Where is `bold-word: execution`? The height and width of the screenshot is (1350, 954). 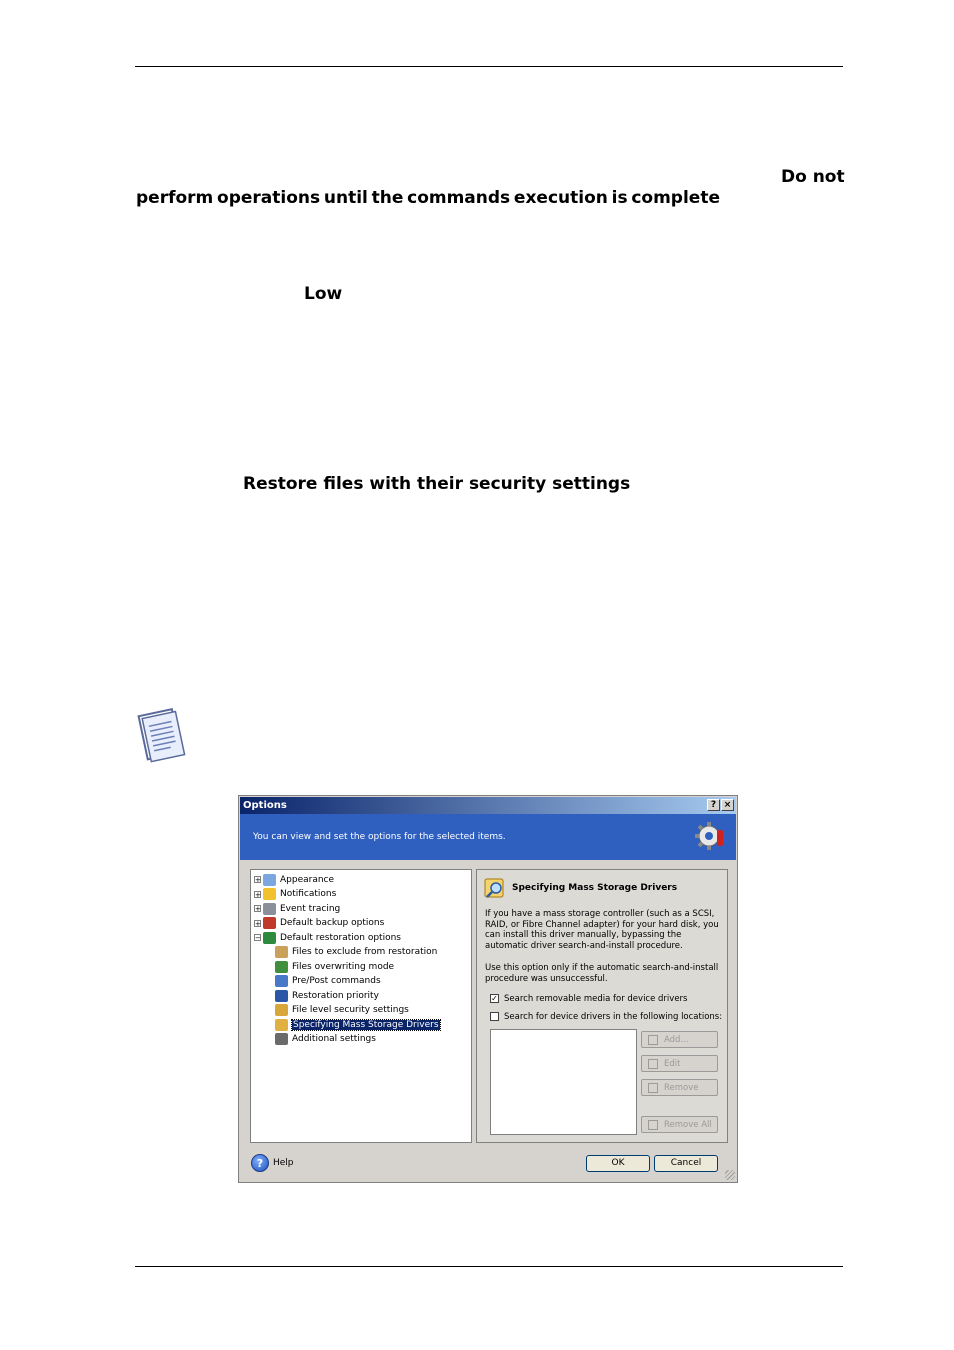
bold-word: execution is located at coordinates (560, 198).